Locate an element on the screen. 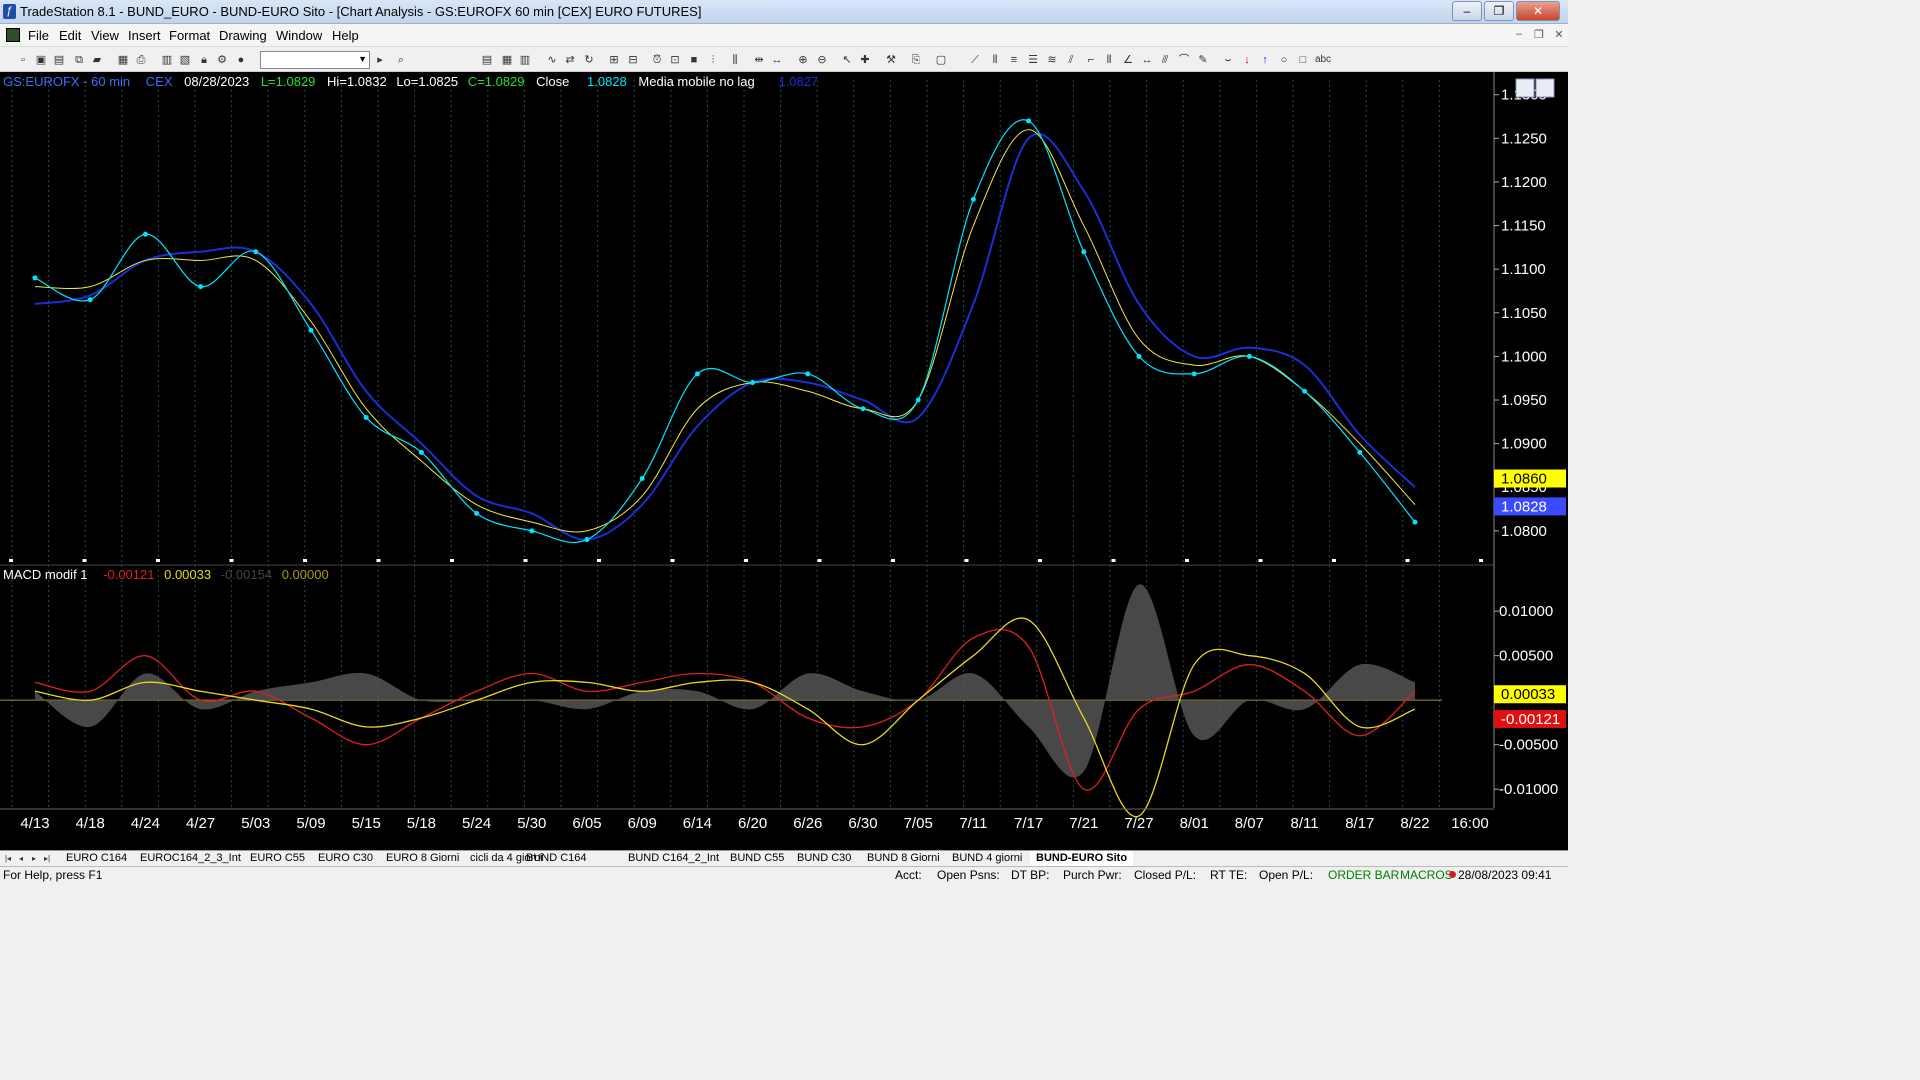 The width and height of the screenshot is (1920, 1080). tab-bund-euro-sito: BUND-EURO Sito is located at coordinates (1082, 858).